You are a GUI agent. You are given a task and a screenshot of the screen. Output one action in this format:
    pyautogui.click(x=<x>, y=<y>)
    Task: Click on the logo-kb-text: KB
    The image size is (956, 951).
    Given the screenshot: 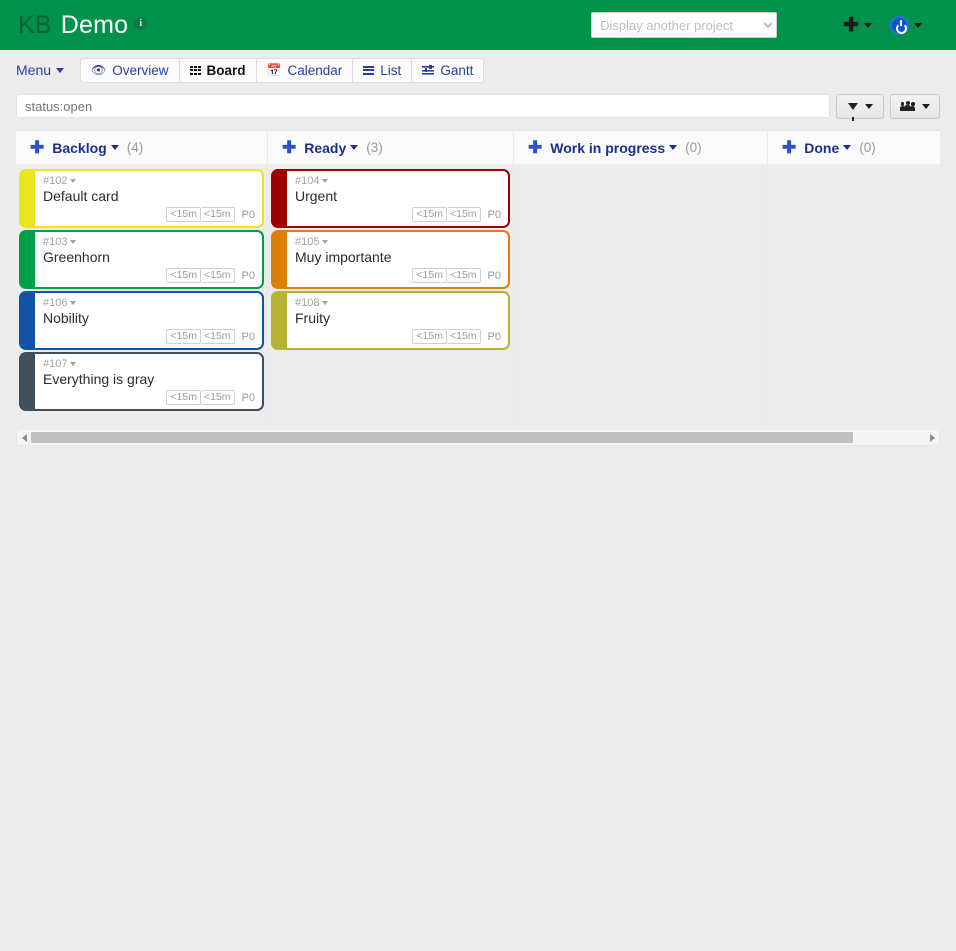 What is the action you would take?
    pyautogui.click(x=35, y=24)
    